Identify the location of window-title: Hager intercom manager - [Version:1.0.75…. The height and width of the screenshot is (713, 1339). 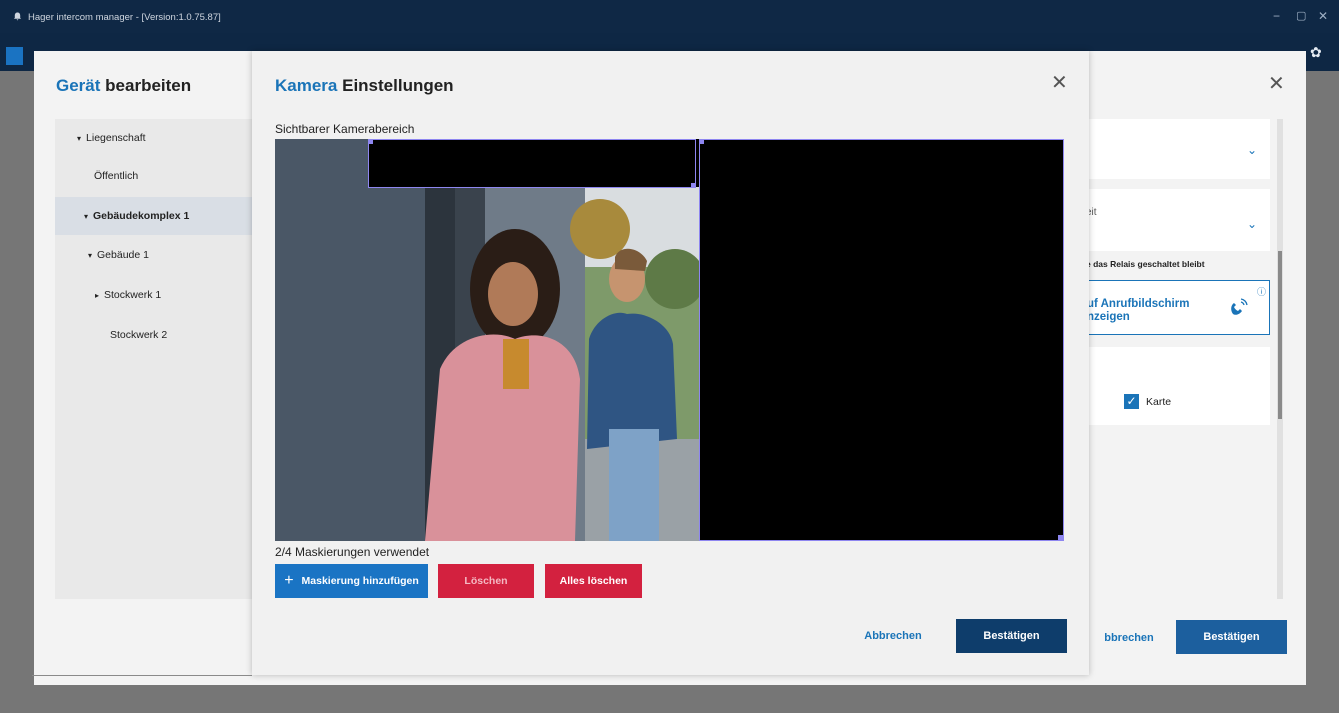
(124, 17).